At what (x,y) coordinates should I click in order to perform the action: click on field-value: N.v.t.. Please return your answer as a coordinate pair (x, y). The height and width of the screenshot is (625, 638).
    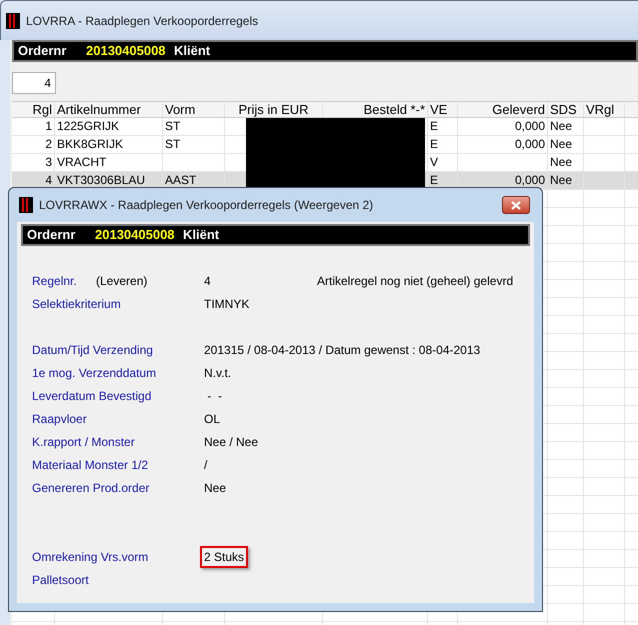
    Looking at the image, I should click on (218, 373).